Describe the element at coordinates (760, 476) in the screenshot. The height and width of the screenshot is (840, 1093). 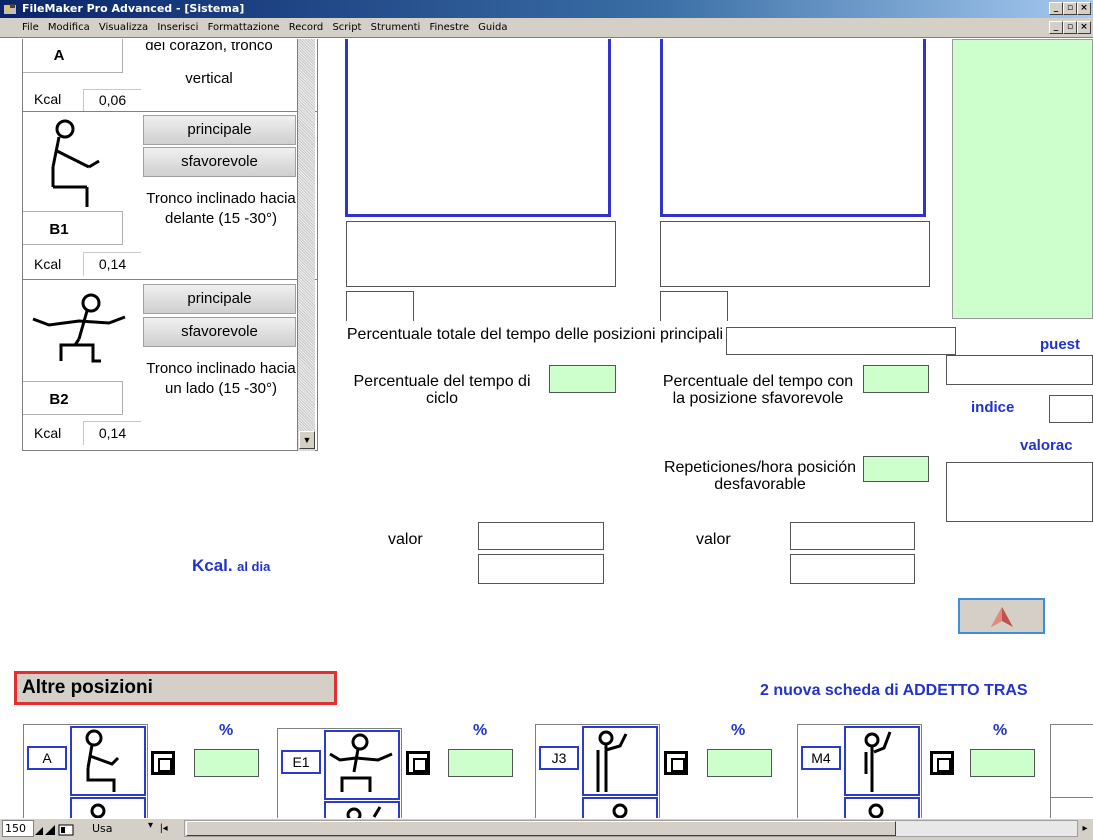
I see `repeticiones-label: Repeticiones/hora posición desfavorable` at that location.